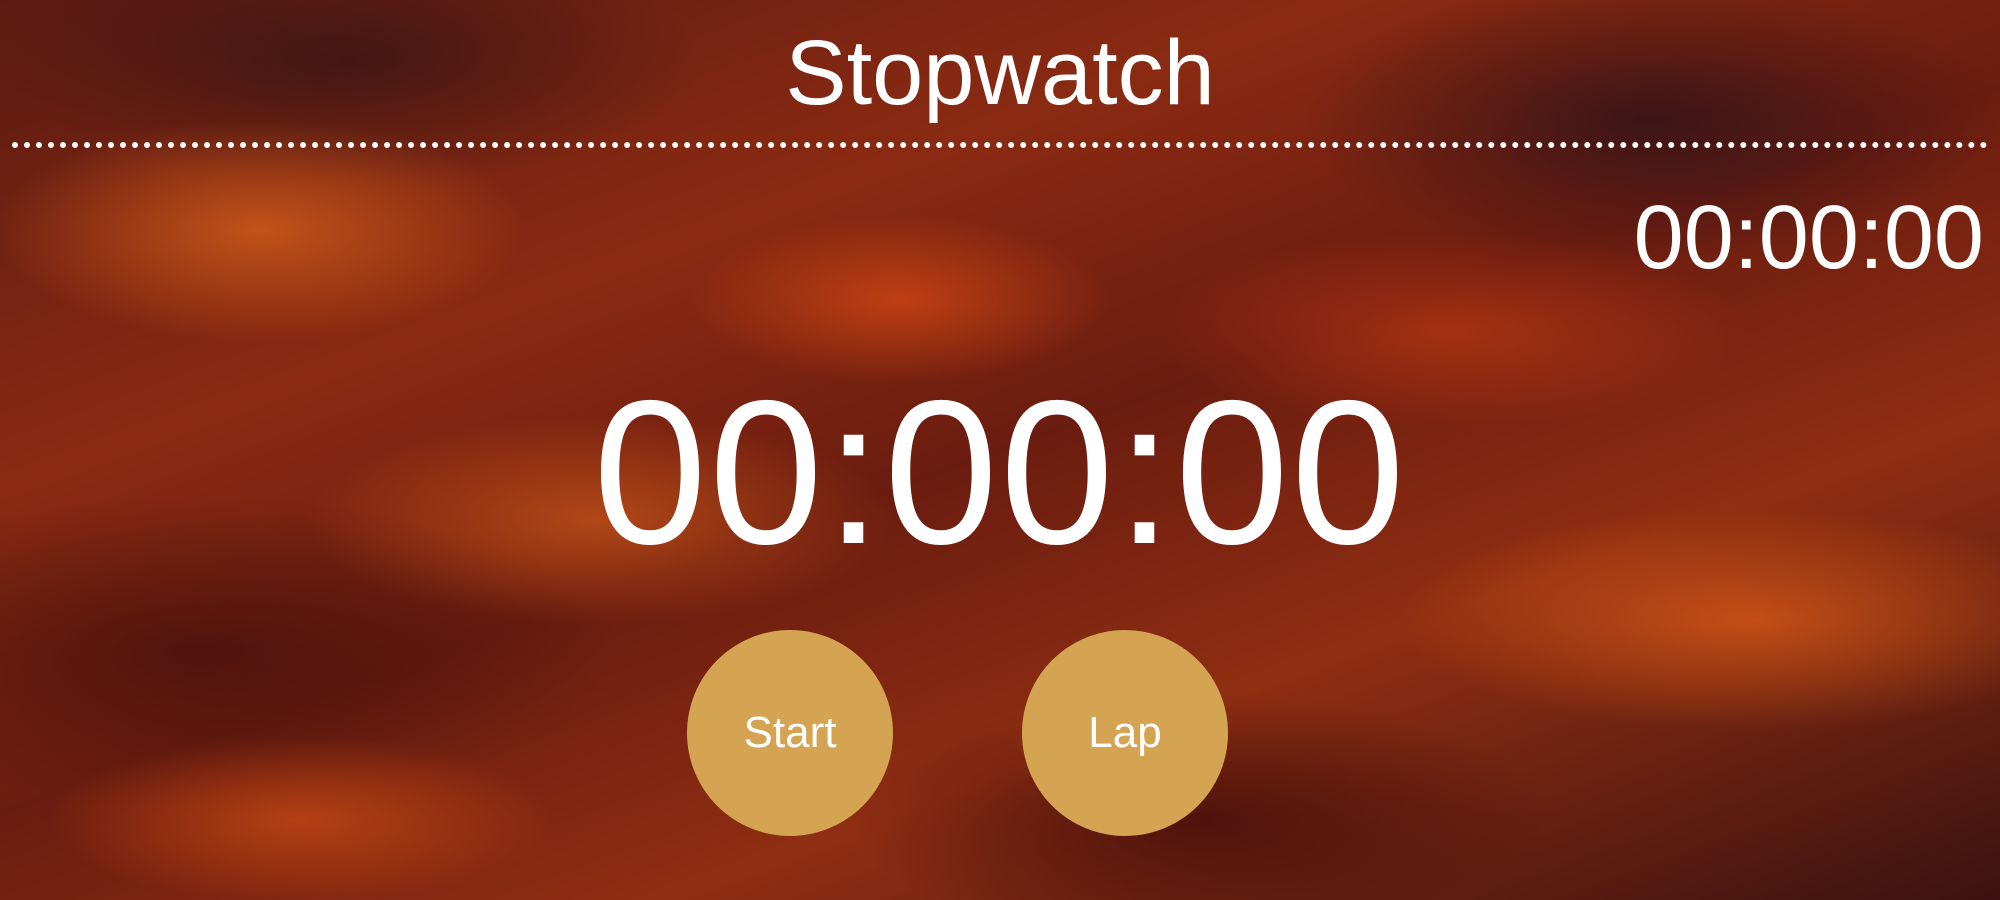  What do you see at coordinates (1125, 733) in the screenshot?
I see `lap-button: Lap` at bounding box center [1125, 733].